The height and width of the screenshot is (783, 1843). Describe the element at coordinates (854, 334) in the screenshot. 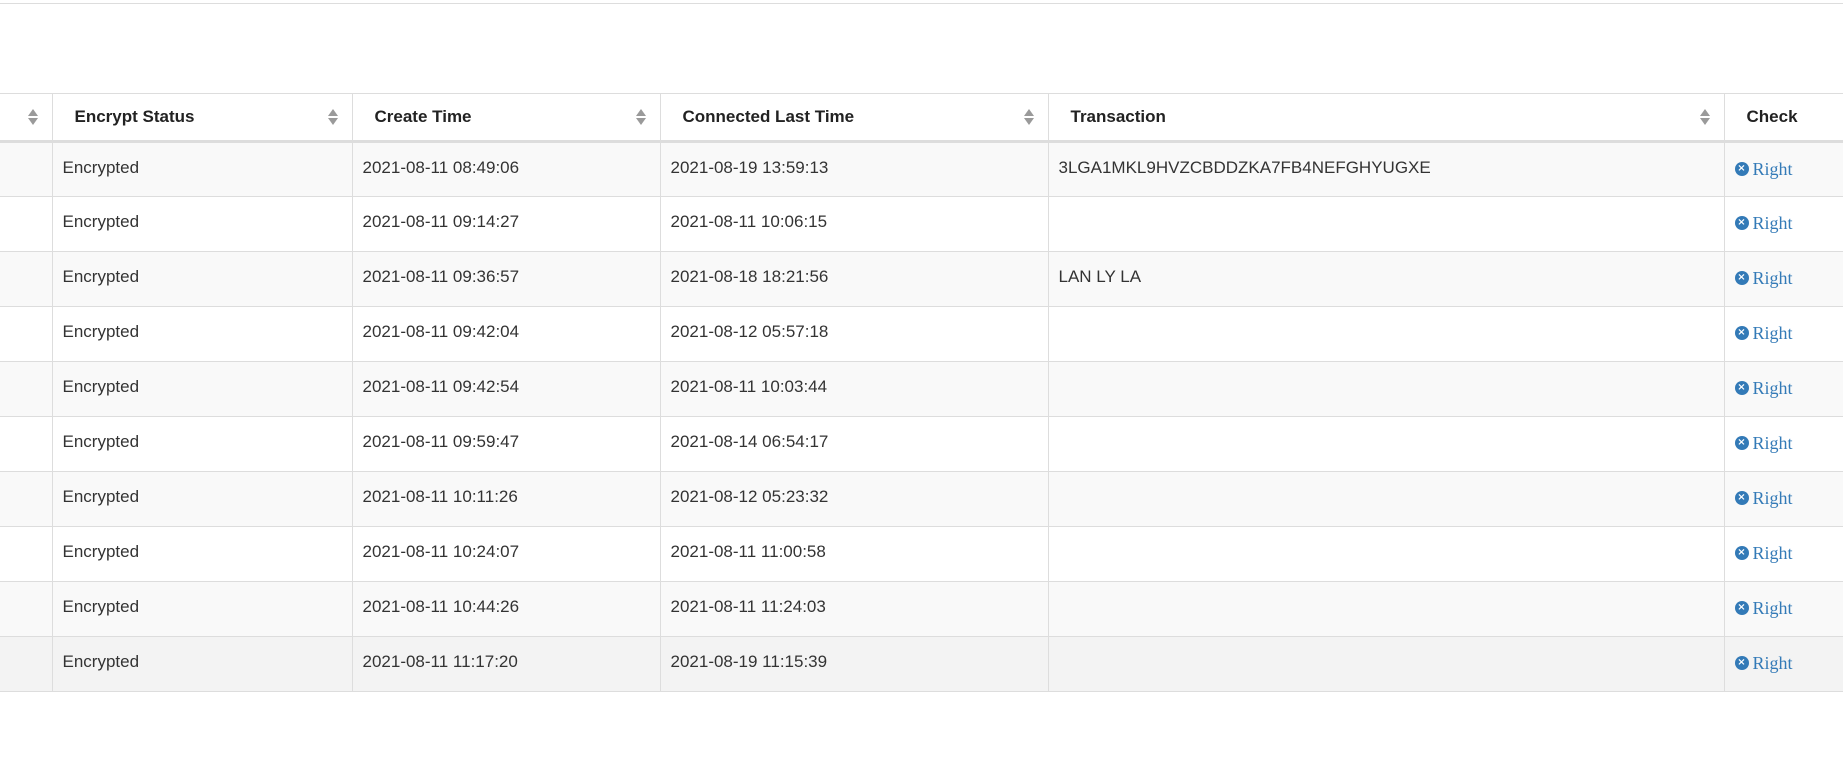

I see `cell-connected-last-time: 2021-08-12 05:57:18` at that location.